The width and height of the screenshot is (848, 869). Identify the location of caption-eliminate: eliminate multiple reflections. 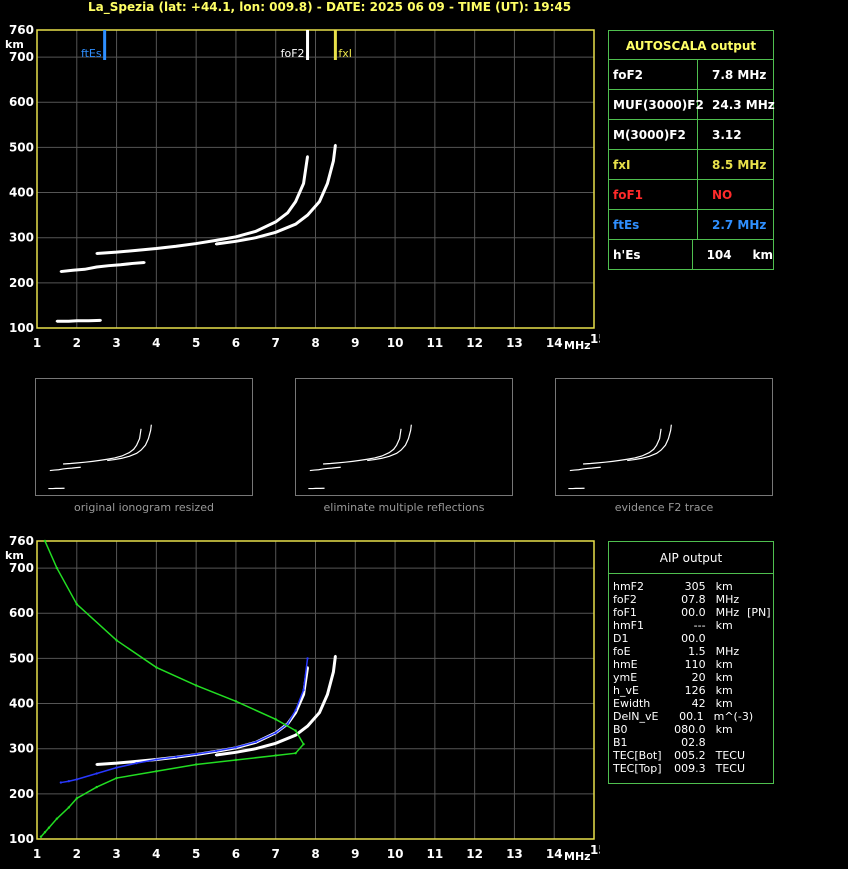
(404, 507).